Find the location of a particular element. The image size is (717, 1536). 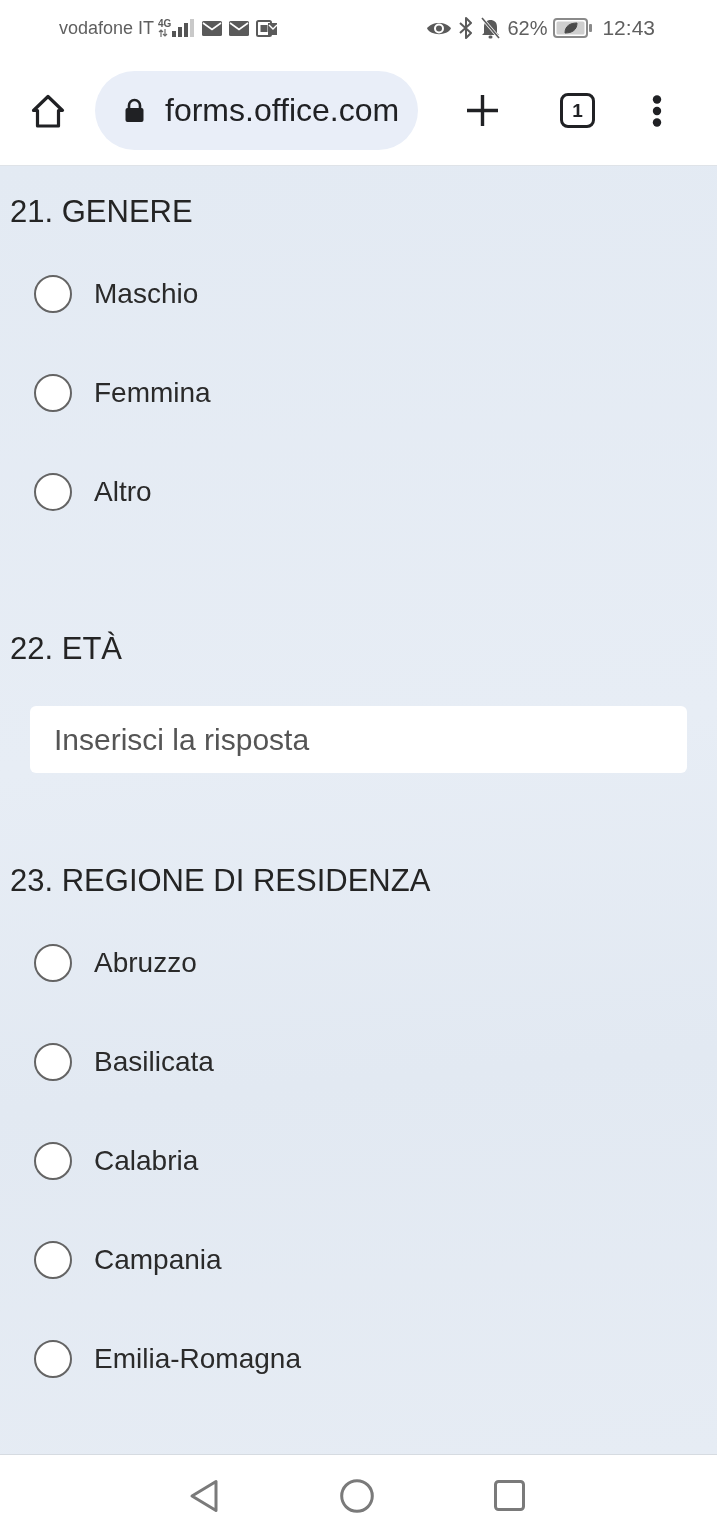

home-circle-icon is located at coordinates (357, 1495).